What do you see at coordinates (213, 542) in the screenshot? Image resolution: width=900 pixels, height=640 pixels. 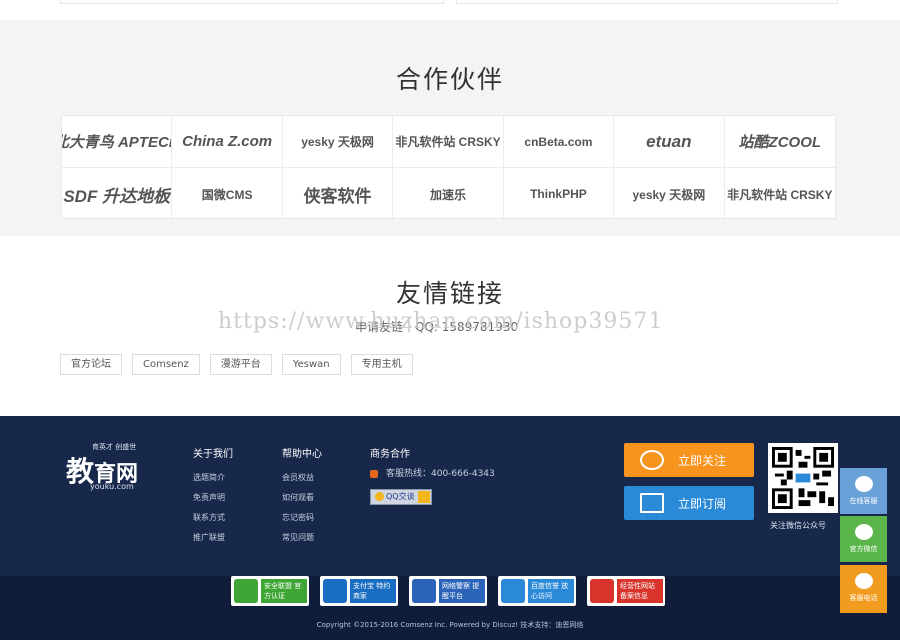 I see `footer-link: 推广联盟` at bounding box center [213, 542].